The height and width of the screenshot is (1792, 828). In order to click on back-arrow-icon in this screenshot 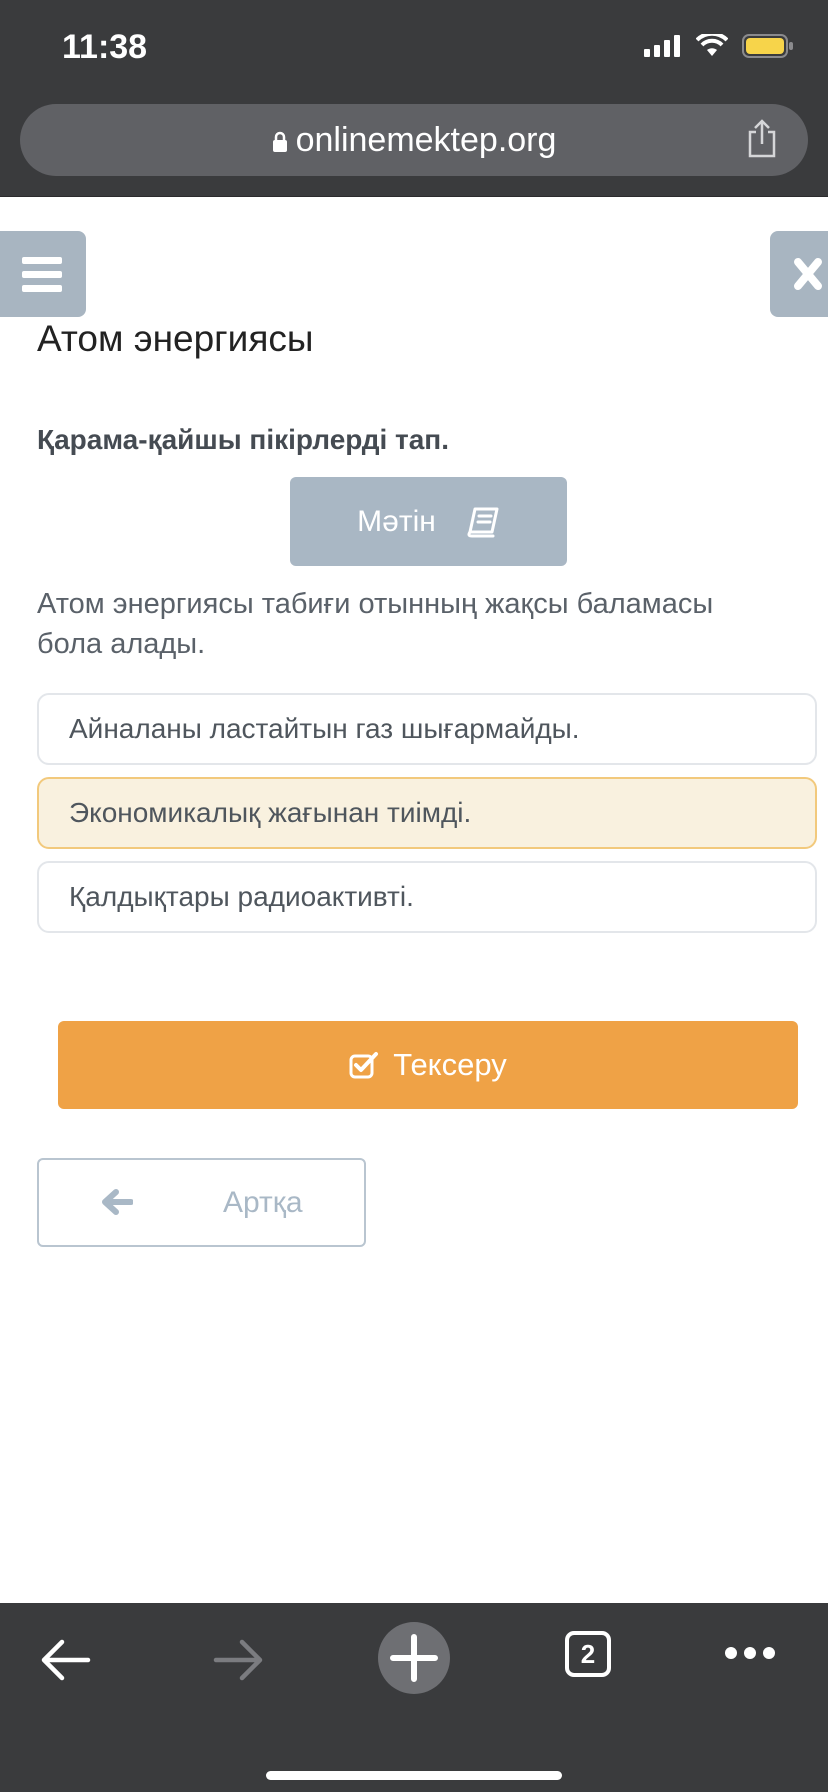, I will do `click(65, 1660)`.